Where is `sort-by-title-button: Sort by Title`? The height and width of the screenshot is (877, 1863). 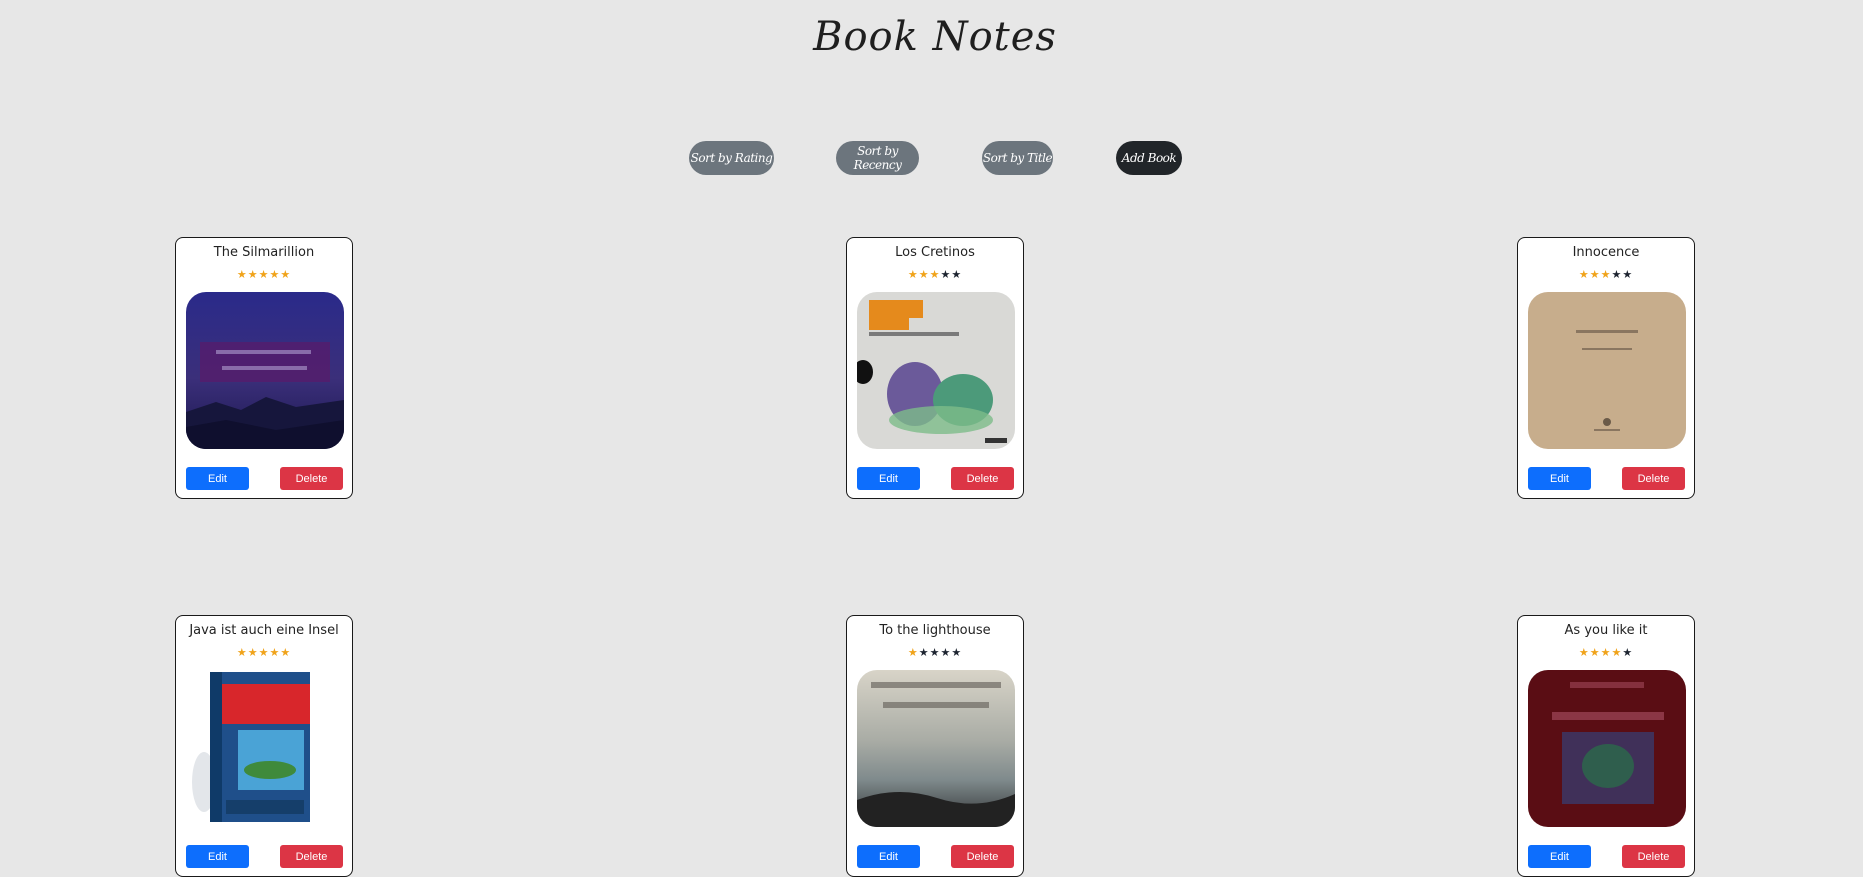
sort-by-title-button: Sort by Title is located at coordinates (1017, 158).